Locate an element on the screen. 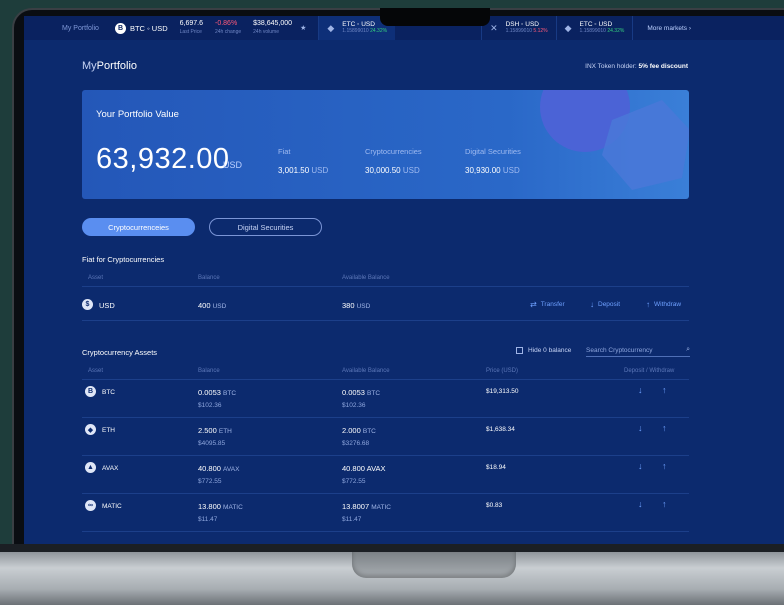 Image resolution: width=784 pixels, height=605 pixels. hide-zero-checkbox is located at coordinates (519, 350).